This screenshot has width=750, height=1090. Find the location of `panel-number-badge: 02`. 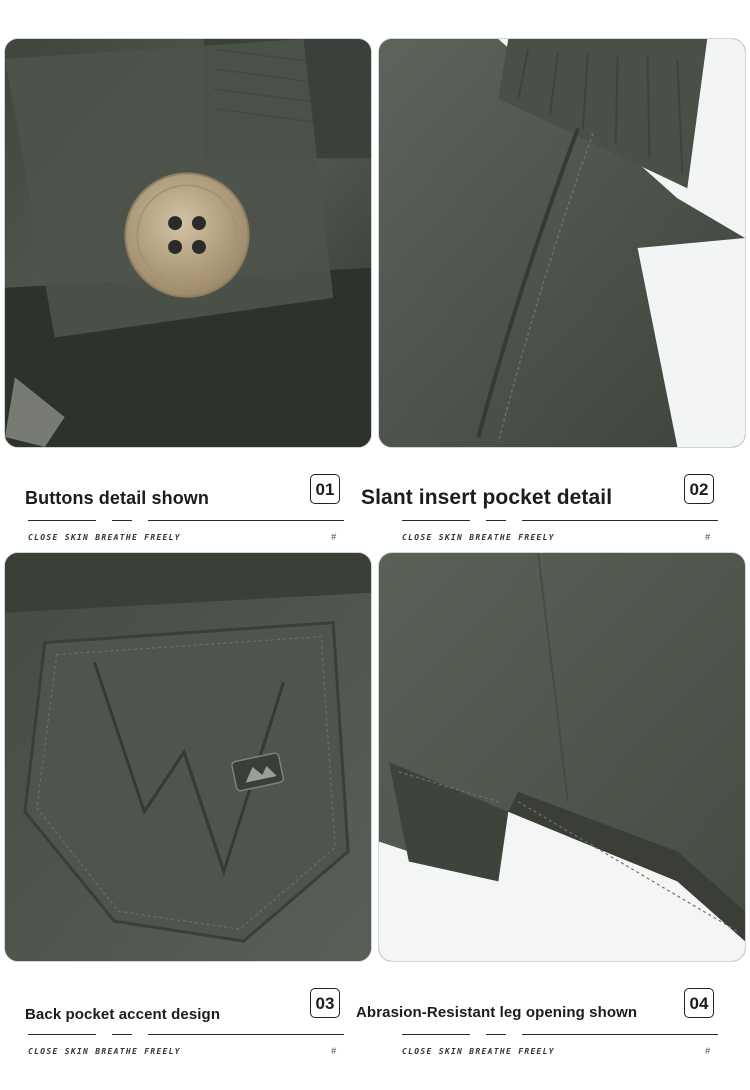

panel-number-badge: 02 is located at coordinates (699, 489).